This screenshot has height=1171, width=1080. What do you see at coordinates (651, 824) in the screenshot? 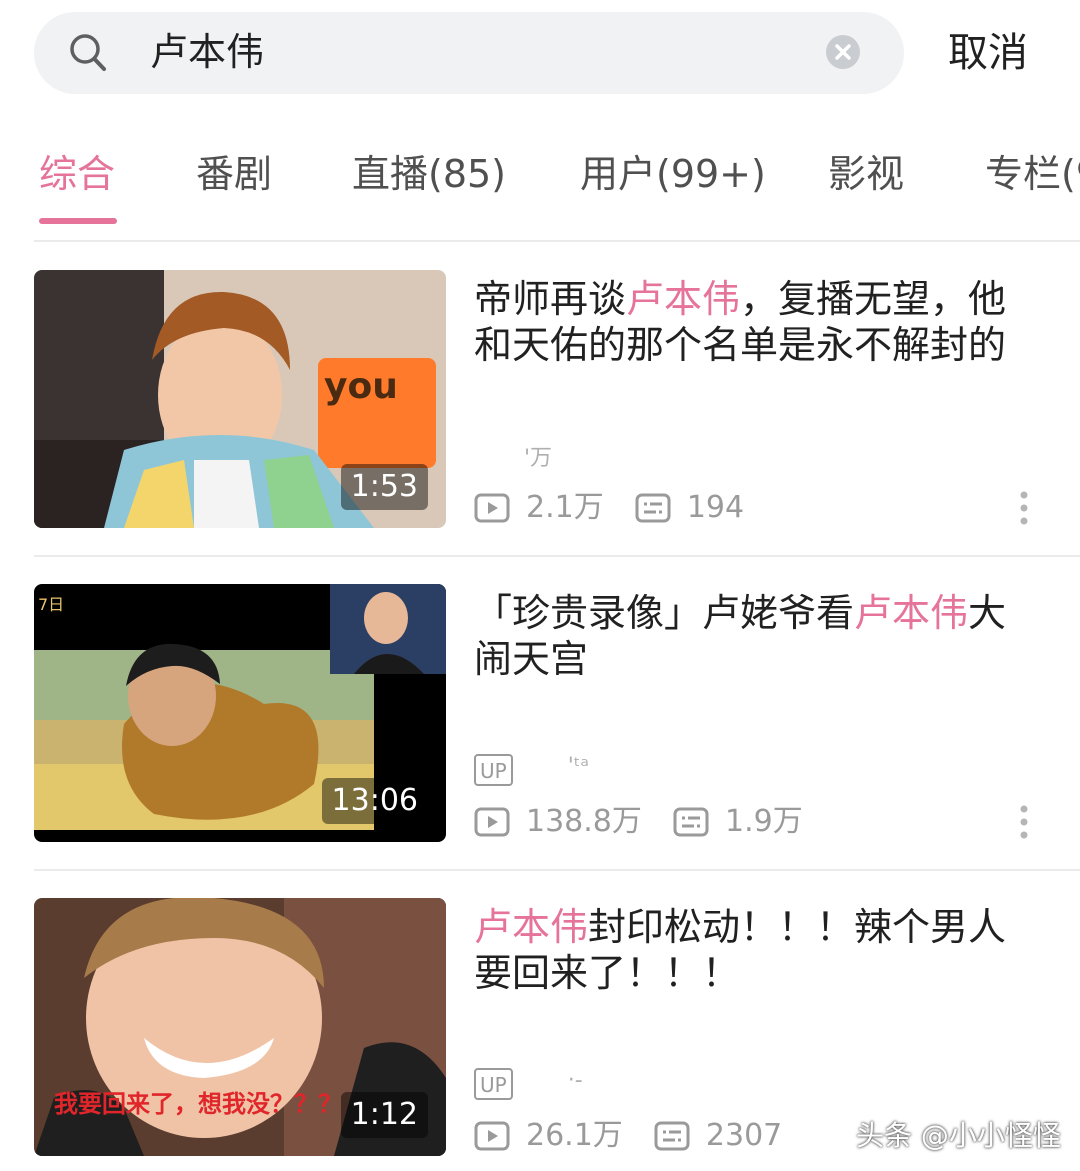
I see `video-stats: 138.8万 1.9万` at bounding box center [651, 824].